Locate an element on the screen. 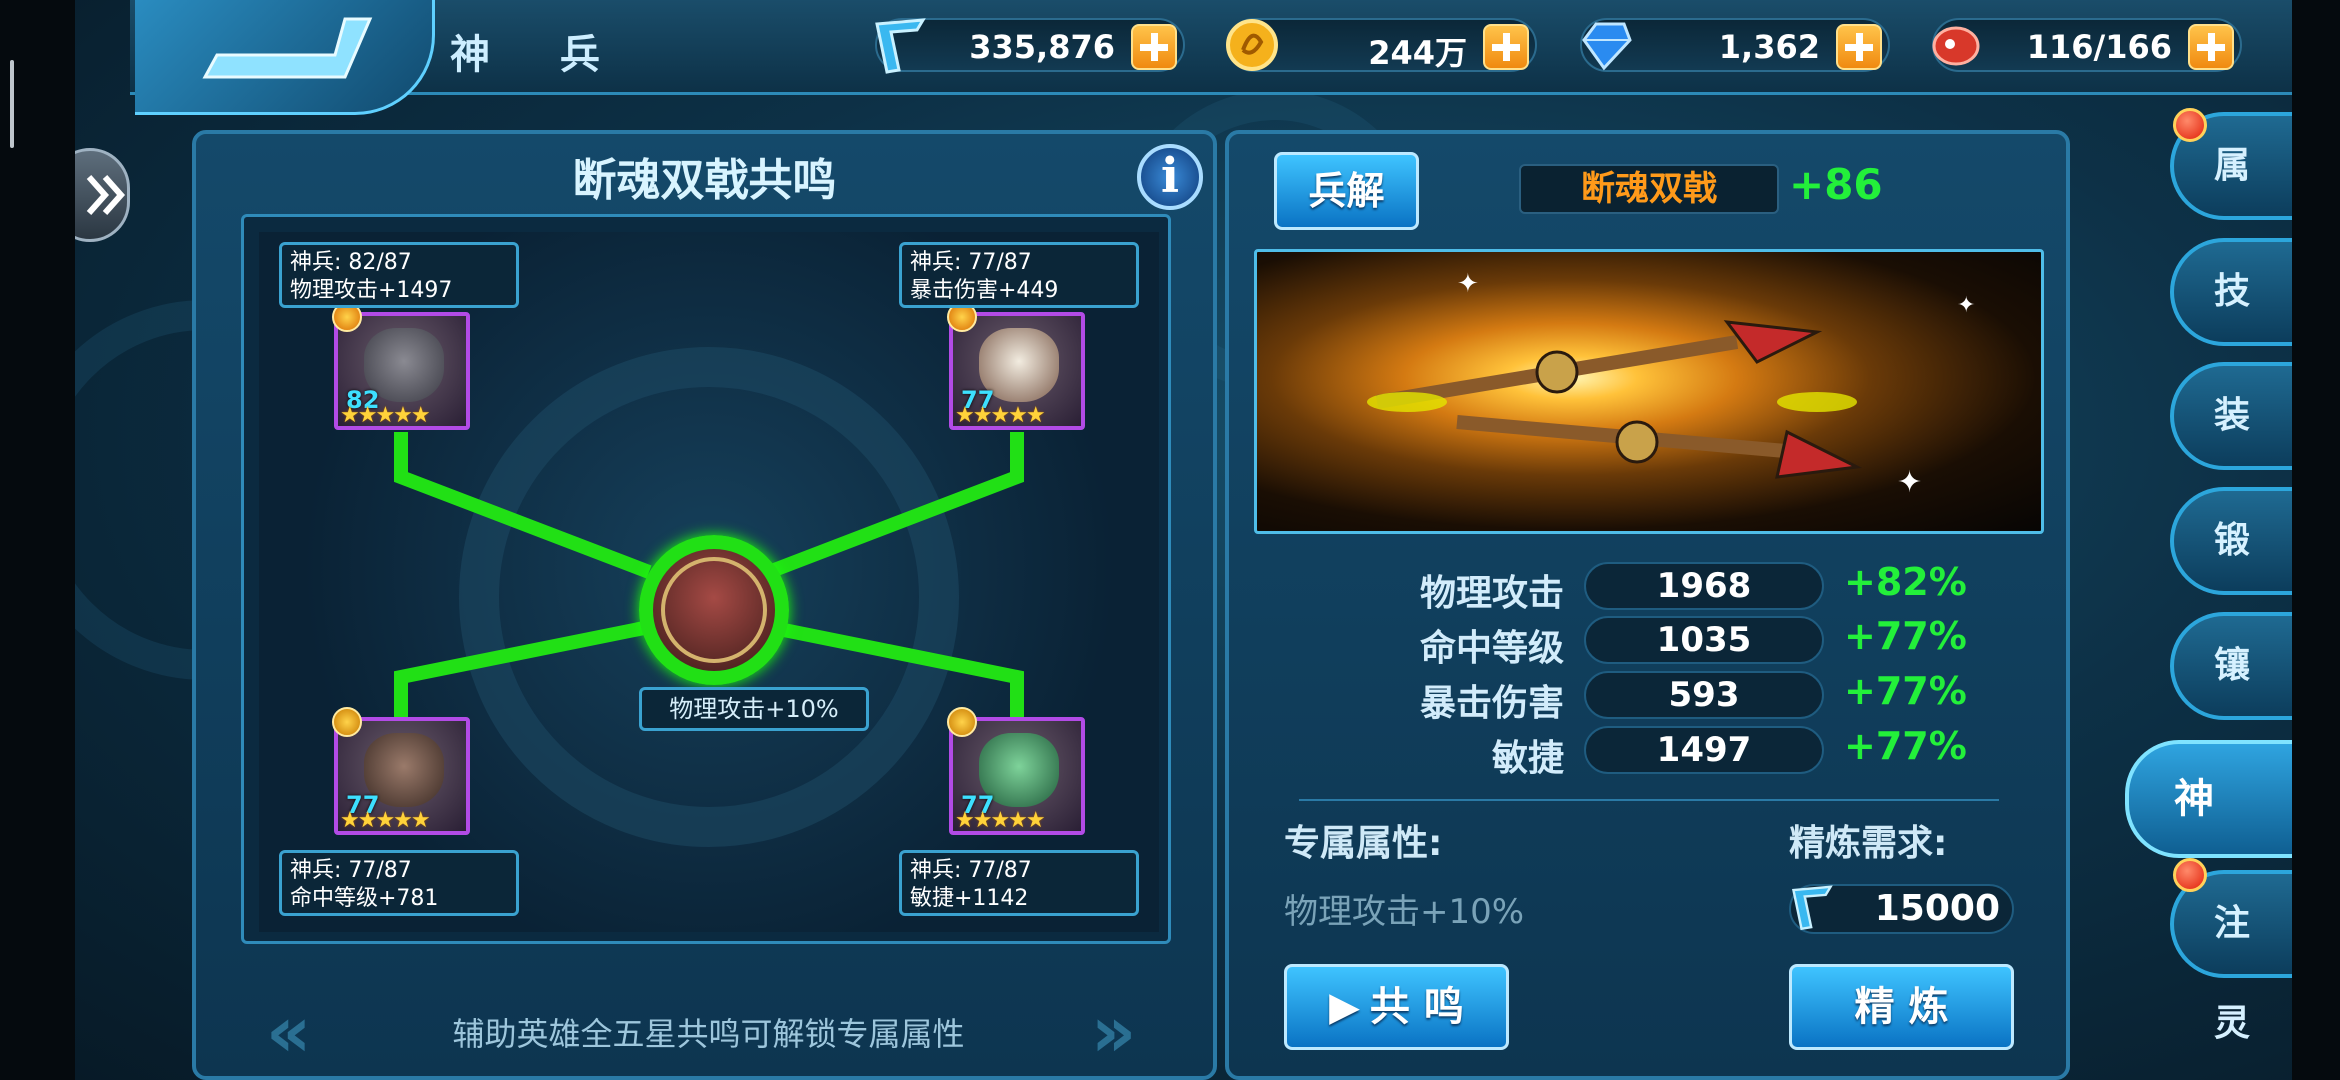  gold-coin-icon is located at coordinates (1252, 45).